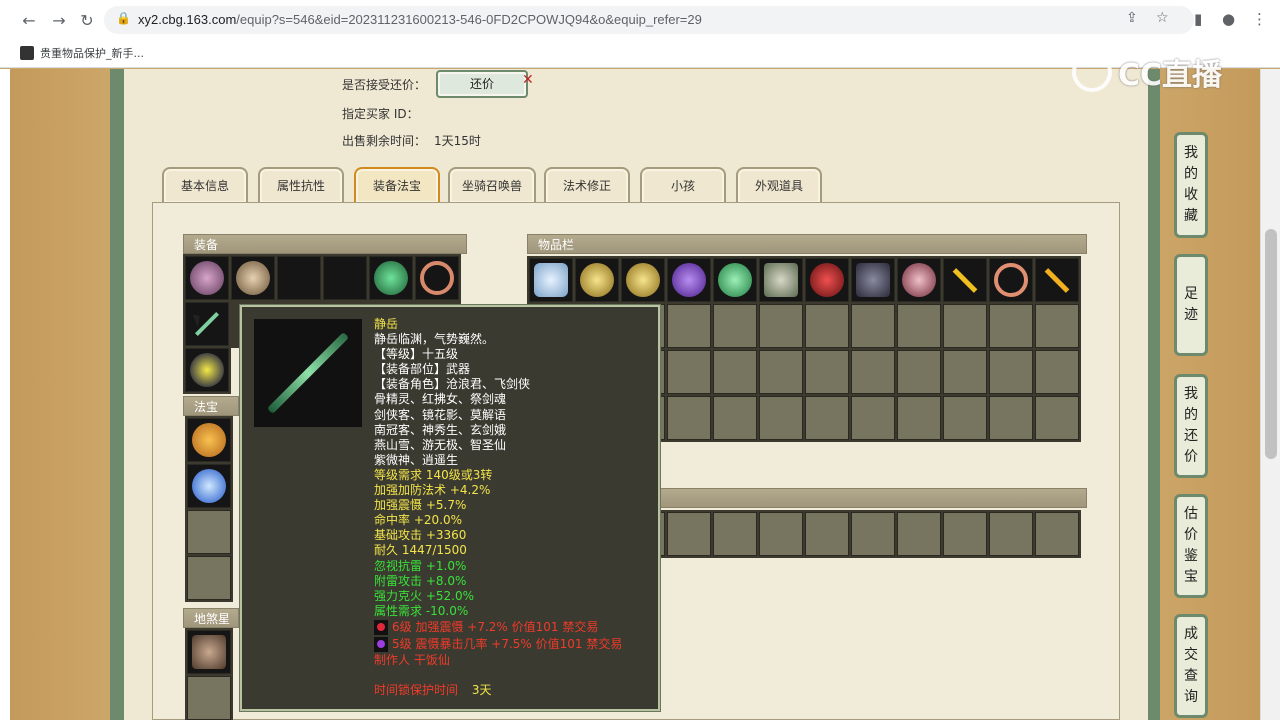 The image size is (1280, 720). What do you see at coordinates (59, 21) in the screenshot?
I see `forward-icon: →` at bounding box center [59, 21].